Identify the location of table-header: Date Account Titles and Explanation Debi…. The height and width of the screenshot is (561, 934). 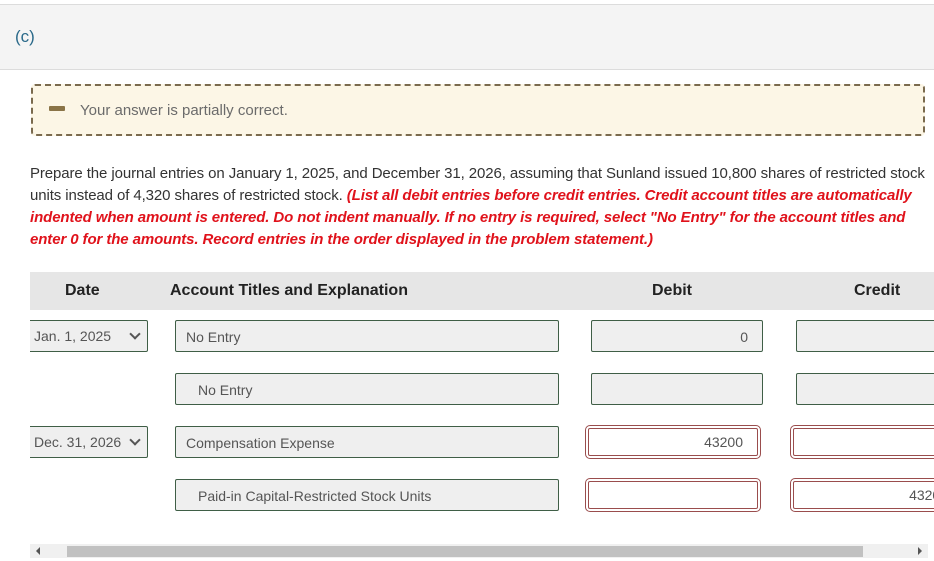
(482, 291).